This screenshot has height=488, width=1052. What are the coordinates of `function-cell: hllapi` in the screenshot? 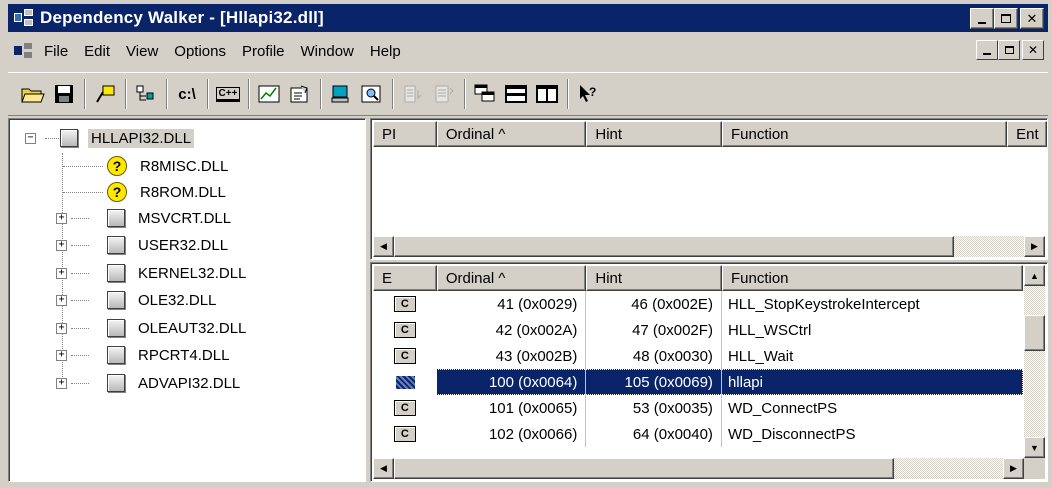 It's located at (745, 382).